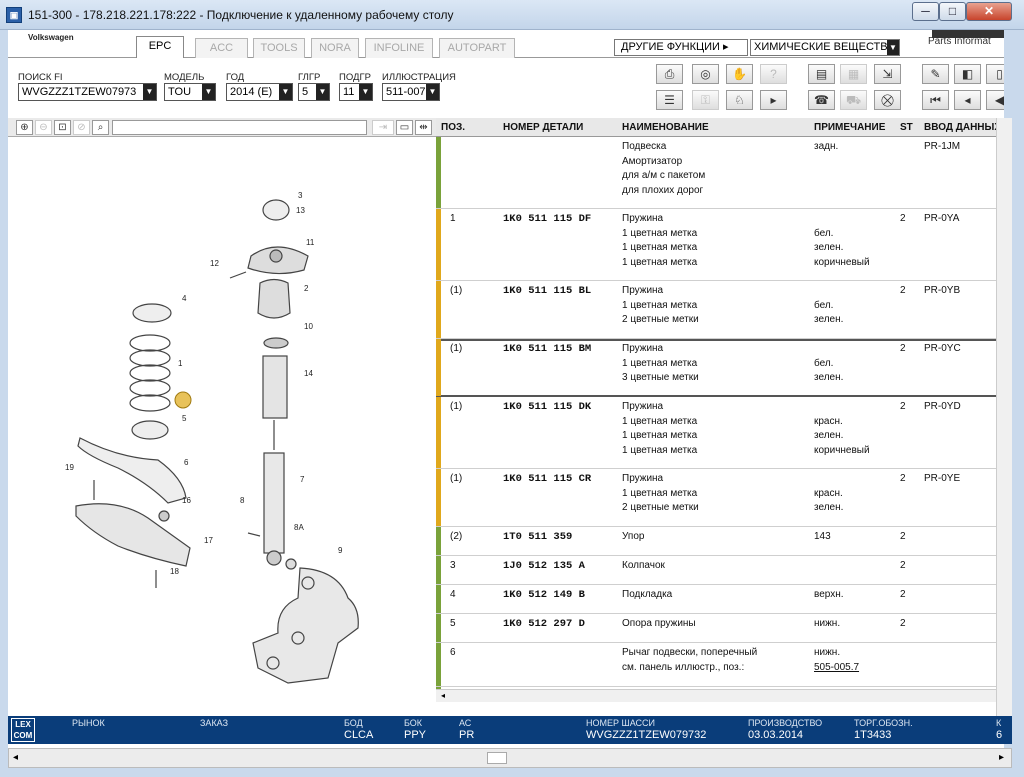  What do you see at coordinates (190, 92) in the screenshot?
I see `filter-field: TOU ▼` at bounding box center [190, 92].